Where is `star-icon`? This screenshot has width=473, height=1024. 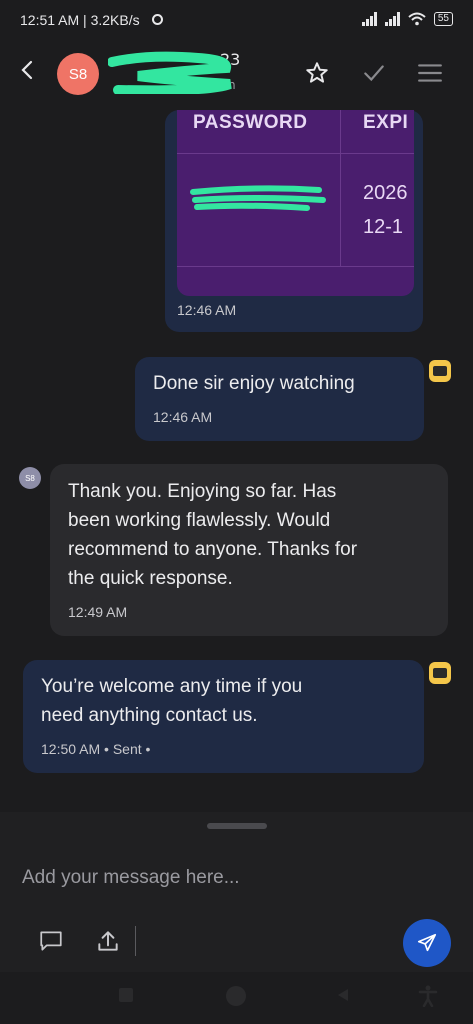
star-icon is located at coordinates (317, 73).